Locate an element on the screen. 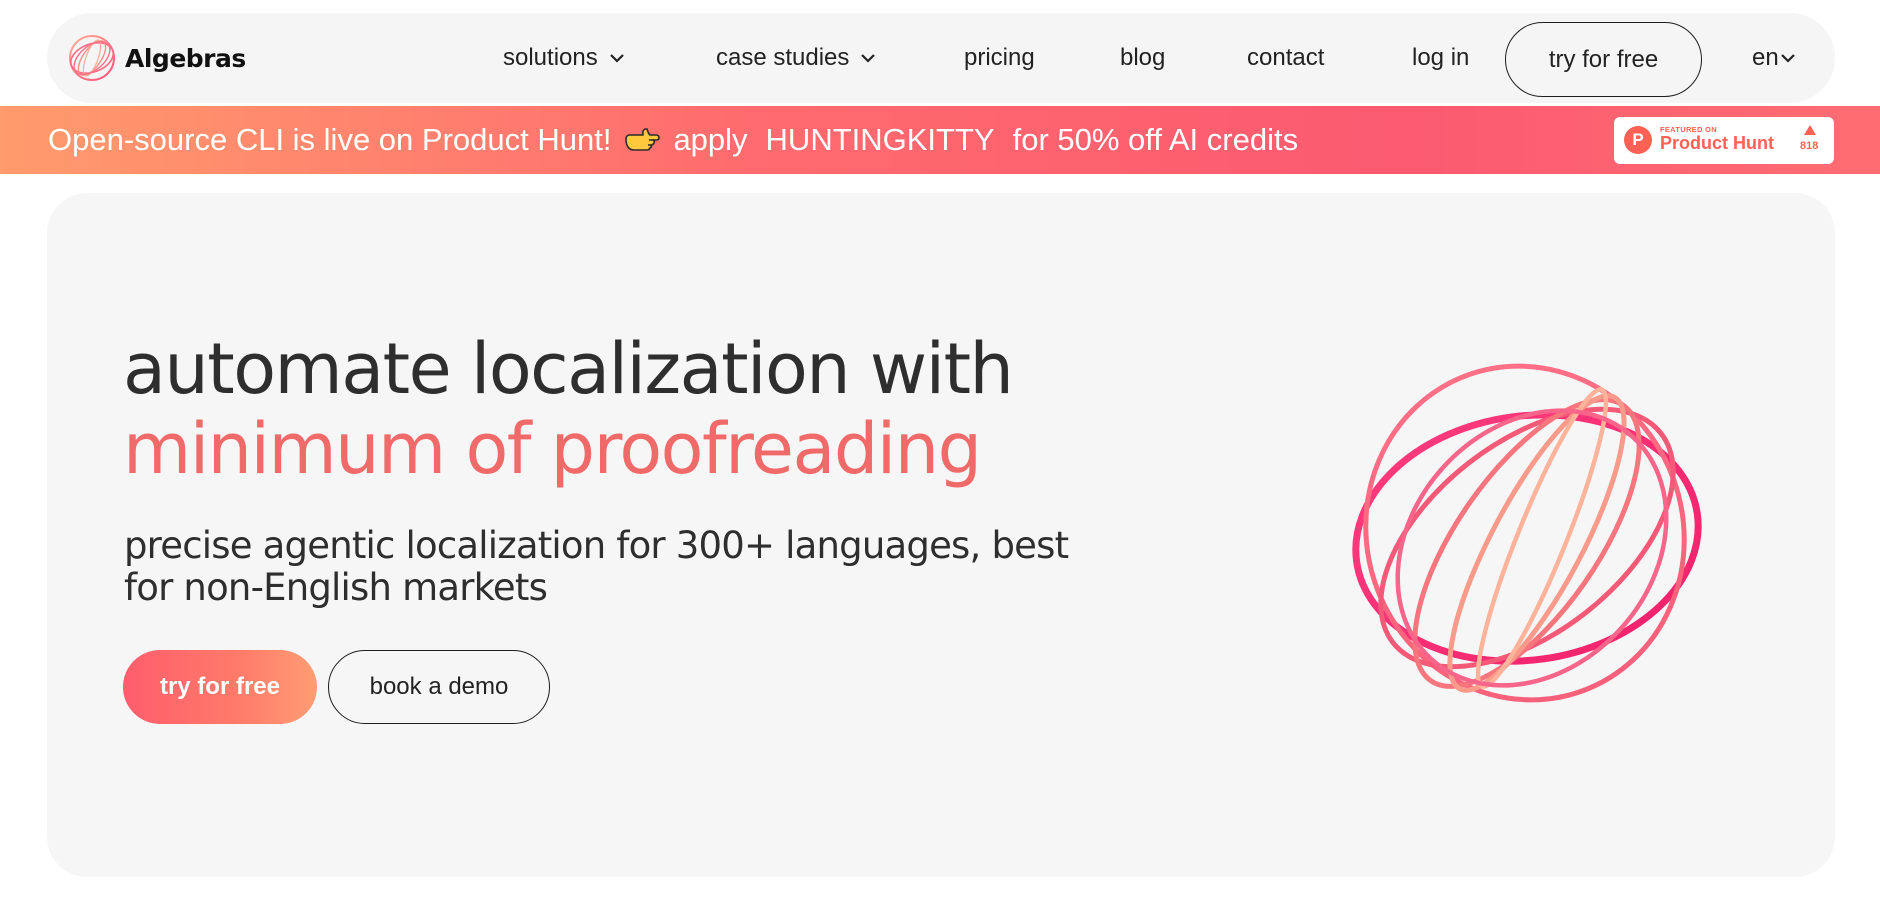 Image resolution: width=1880 pixels, height=915 pixels. nav-solutions-label: solutions is located at coordinates (550, 57).